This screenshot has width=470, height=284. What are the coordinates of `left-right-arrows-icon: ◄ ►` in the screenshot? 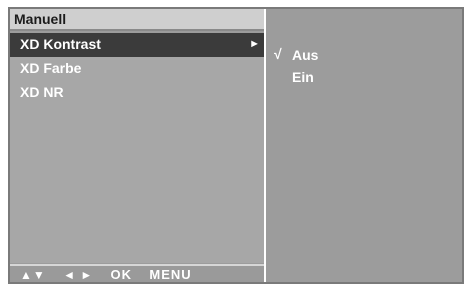 It's located at (78, 275).